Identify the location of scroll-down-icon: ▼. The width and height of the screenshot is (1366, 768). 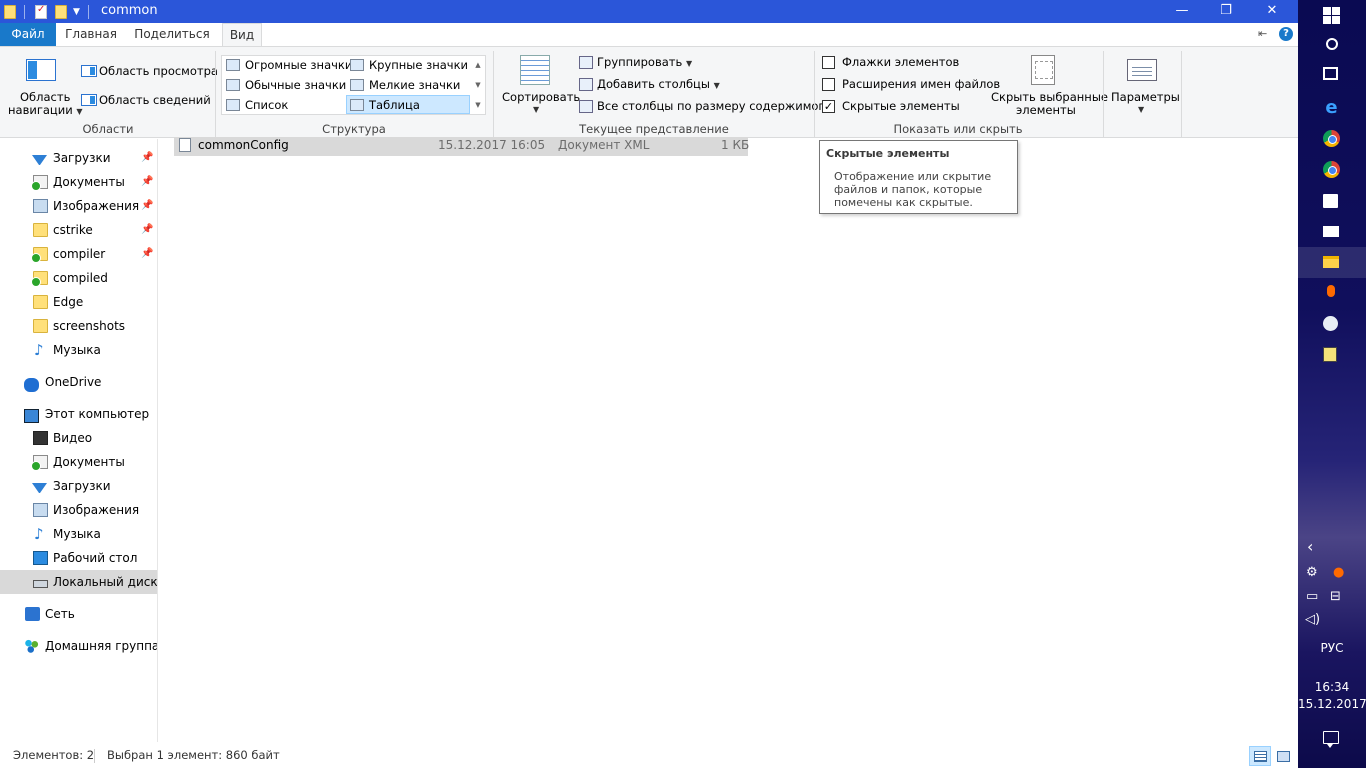
(478, 85).